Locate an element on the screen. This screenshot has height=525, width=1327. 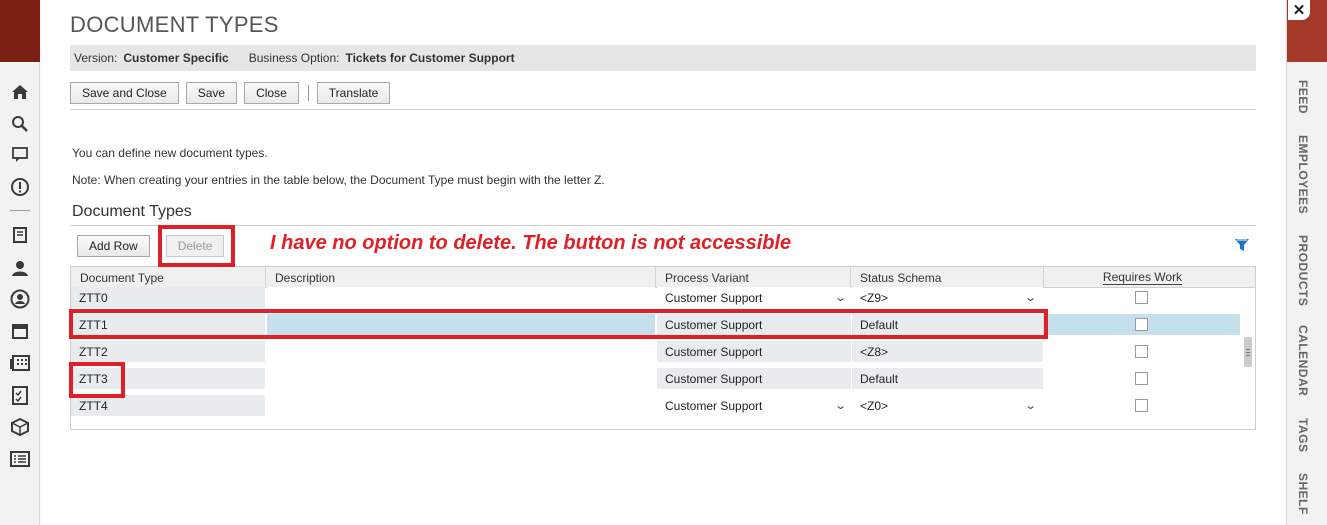
tab-shelf: SHELF is located at coordinates (1303, 494).